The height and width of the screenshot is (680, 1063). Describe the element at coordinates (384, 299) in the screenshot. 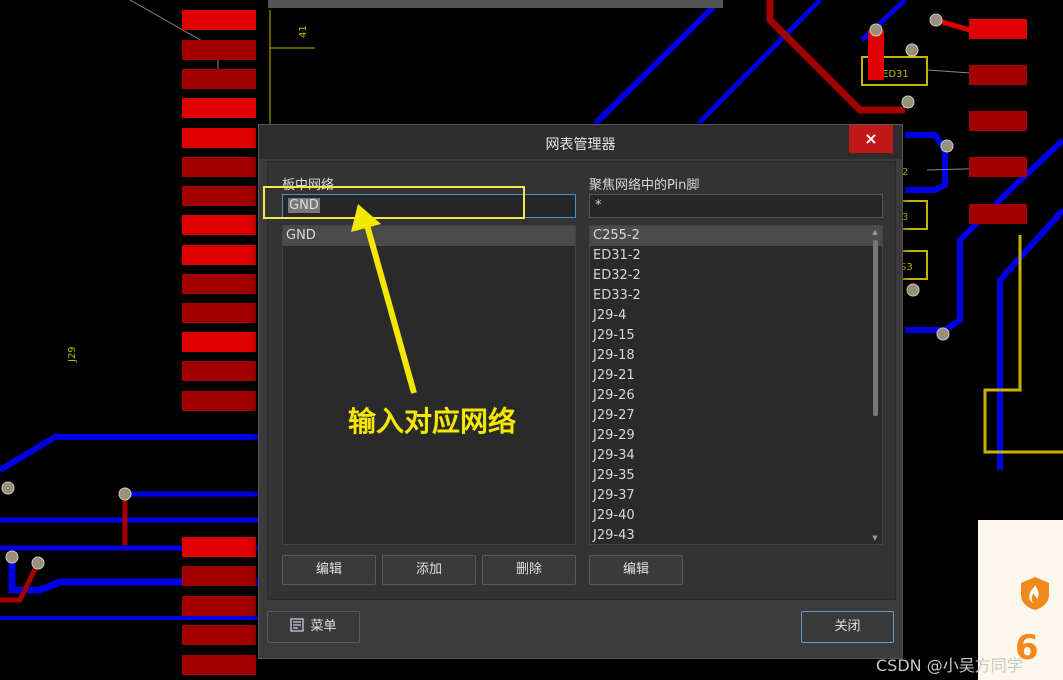

I see `annotation-arrow` at that location.